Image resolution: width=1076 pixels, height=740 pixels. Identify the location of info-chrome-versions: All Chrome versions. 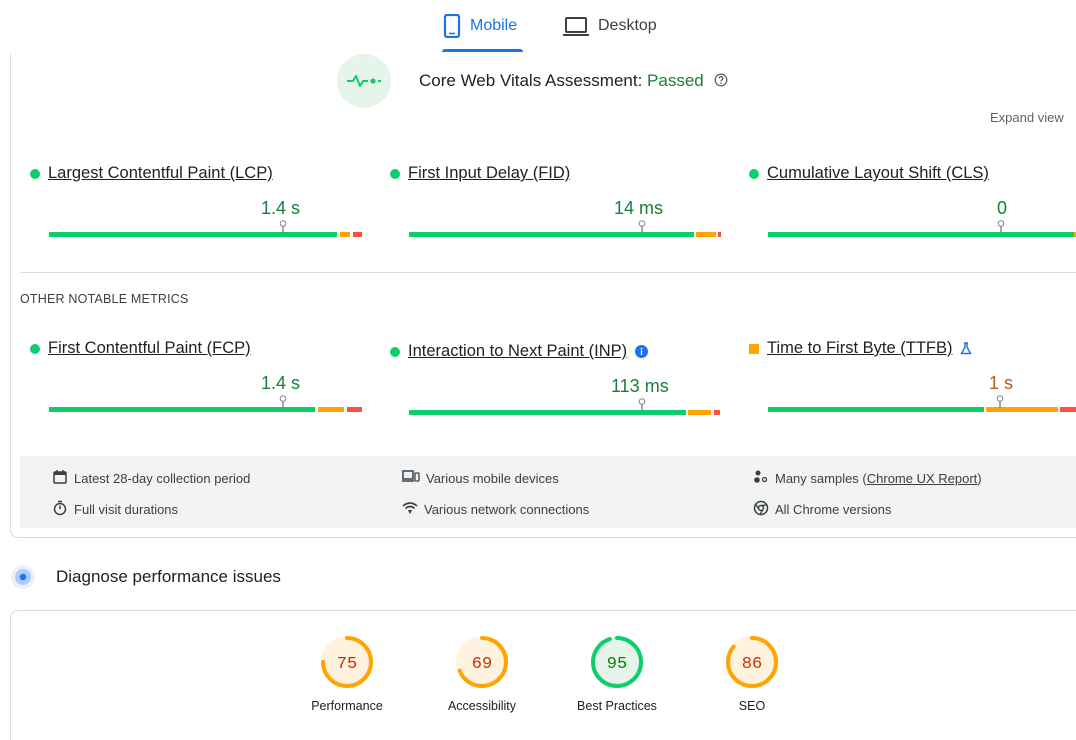
(822, 509).